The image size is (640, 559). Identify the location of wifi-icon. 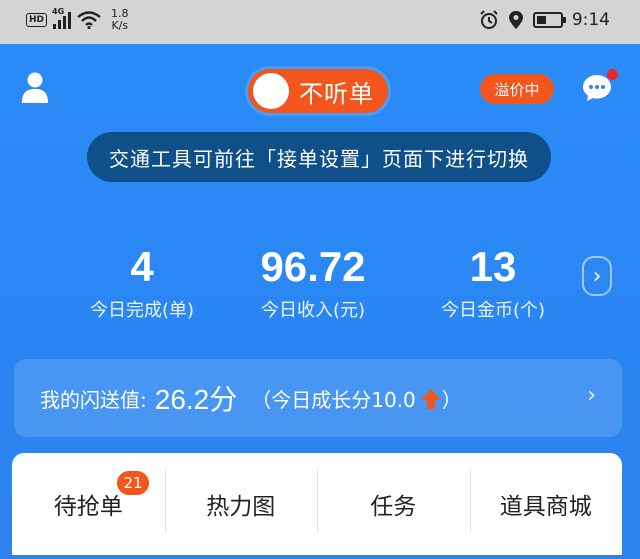
(89, 20).